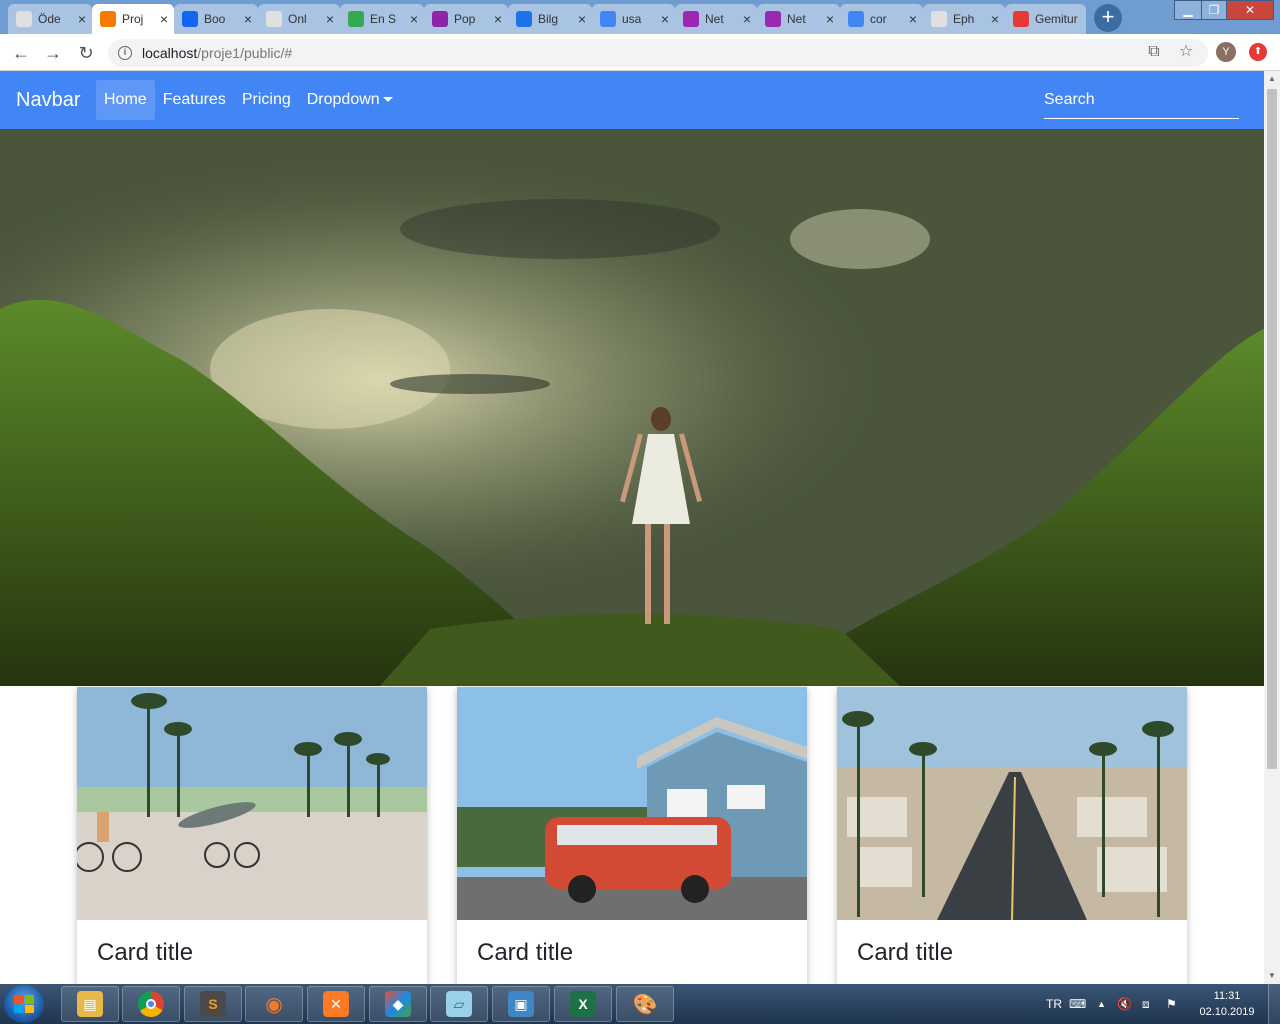  I want to click on volume-muted-icon: 🔇, so click(1124, 1004).